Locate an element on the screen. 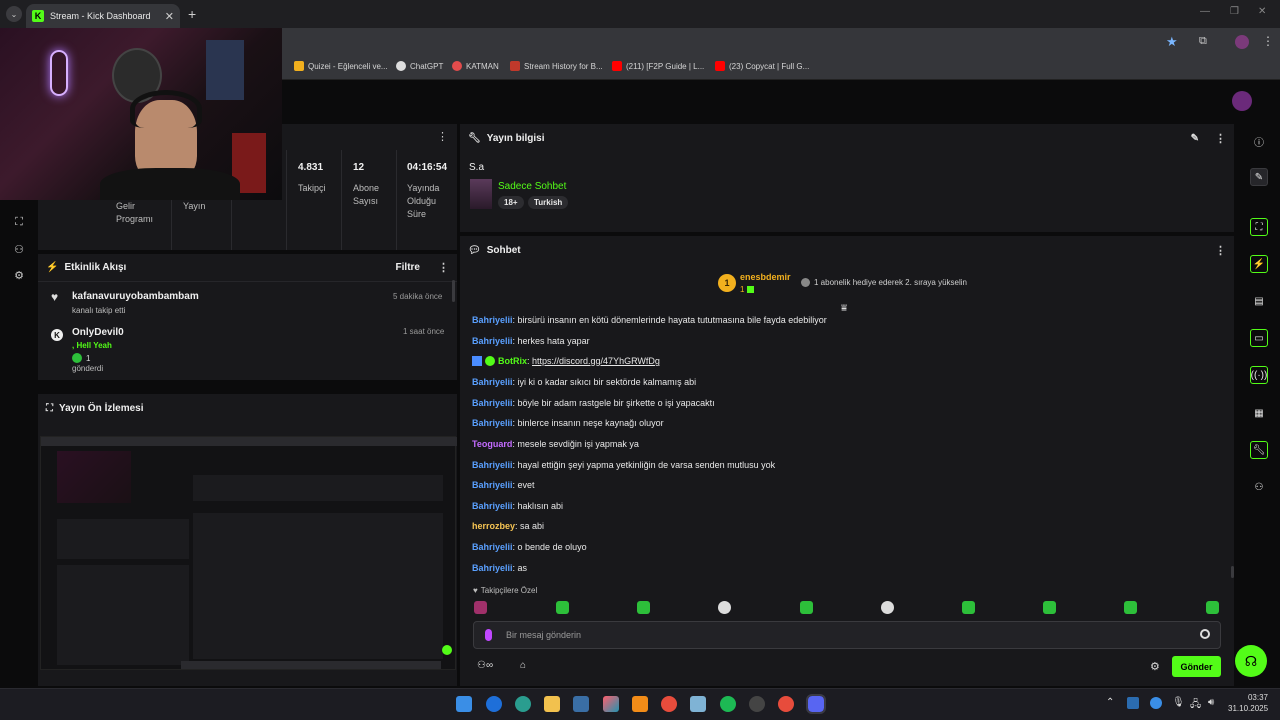 Image resolution: width=1280 pixels, height=720 pixels. close-window-icon: ✕ is located at coordinates (1262, 11).